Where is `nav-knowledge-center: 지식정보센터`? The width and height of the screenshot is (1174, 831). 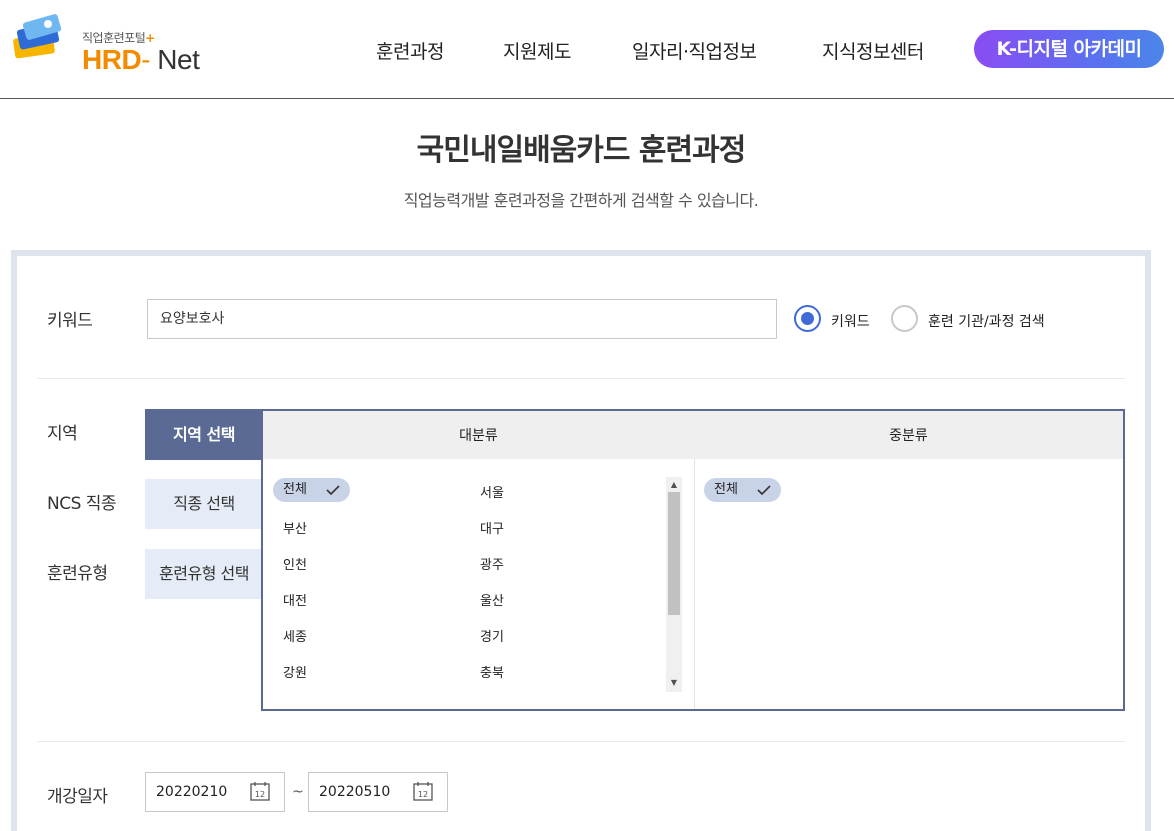 nav-knowledge-center: 지식정보센터 is located at coordinates (873, 50).